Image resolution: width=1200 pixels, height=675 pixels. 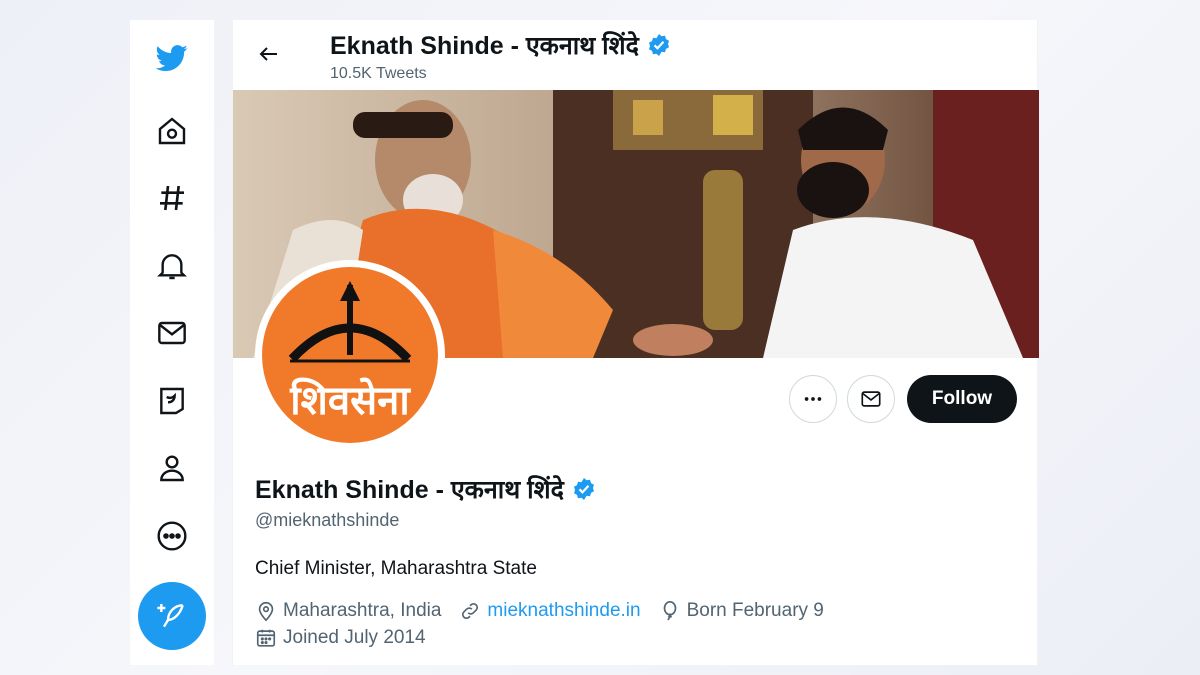 What do you see at coordinates (350, 322) in the screenshot?
I see `bow-arrow-icon` at bounding box center [350, 322].